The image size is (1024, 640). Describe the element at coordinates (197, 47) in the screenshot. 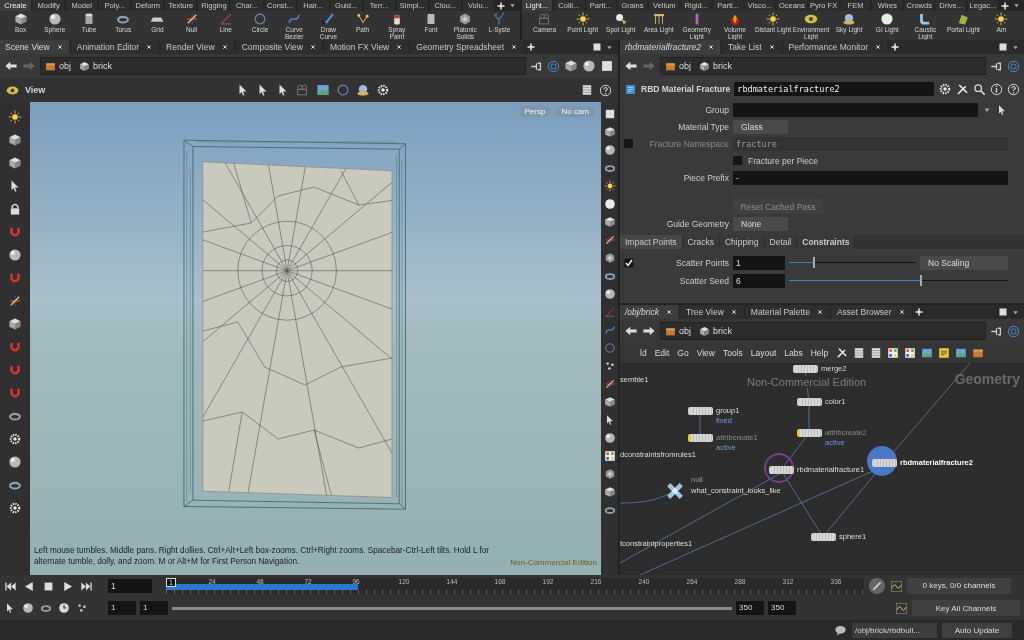

I see `pane-tab: Render View` at that location.